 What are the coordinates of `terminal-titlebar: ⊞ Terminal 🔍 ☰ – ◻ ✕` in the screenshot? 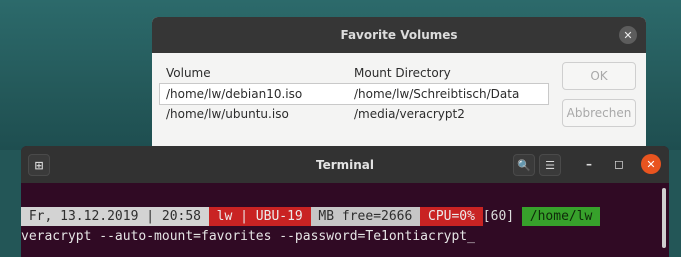 It's located at (345, 164).